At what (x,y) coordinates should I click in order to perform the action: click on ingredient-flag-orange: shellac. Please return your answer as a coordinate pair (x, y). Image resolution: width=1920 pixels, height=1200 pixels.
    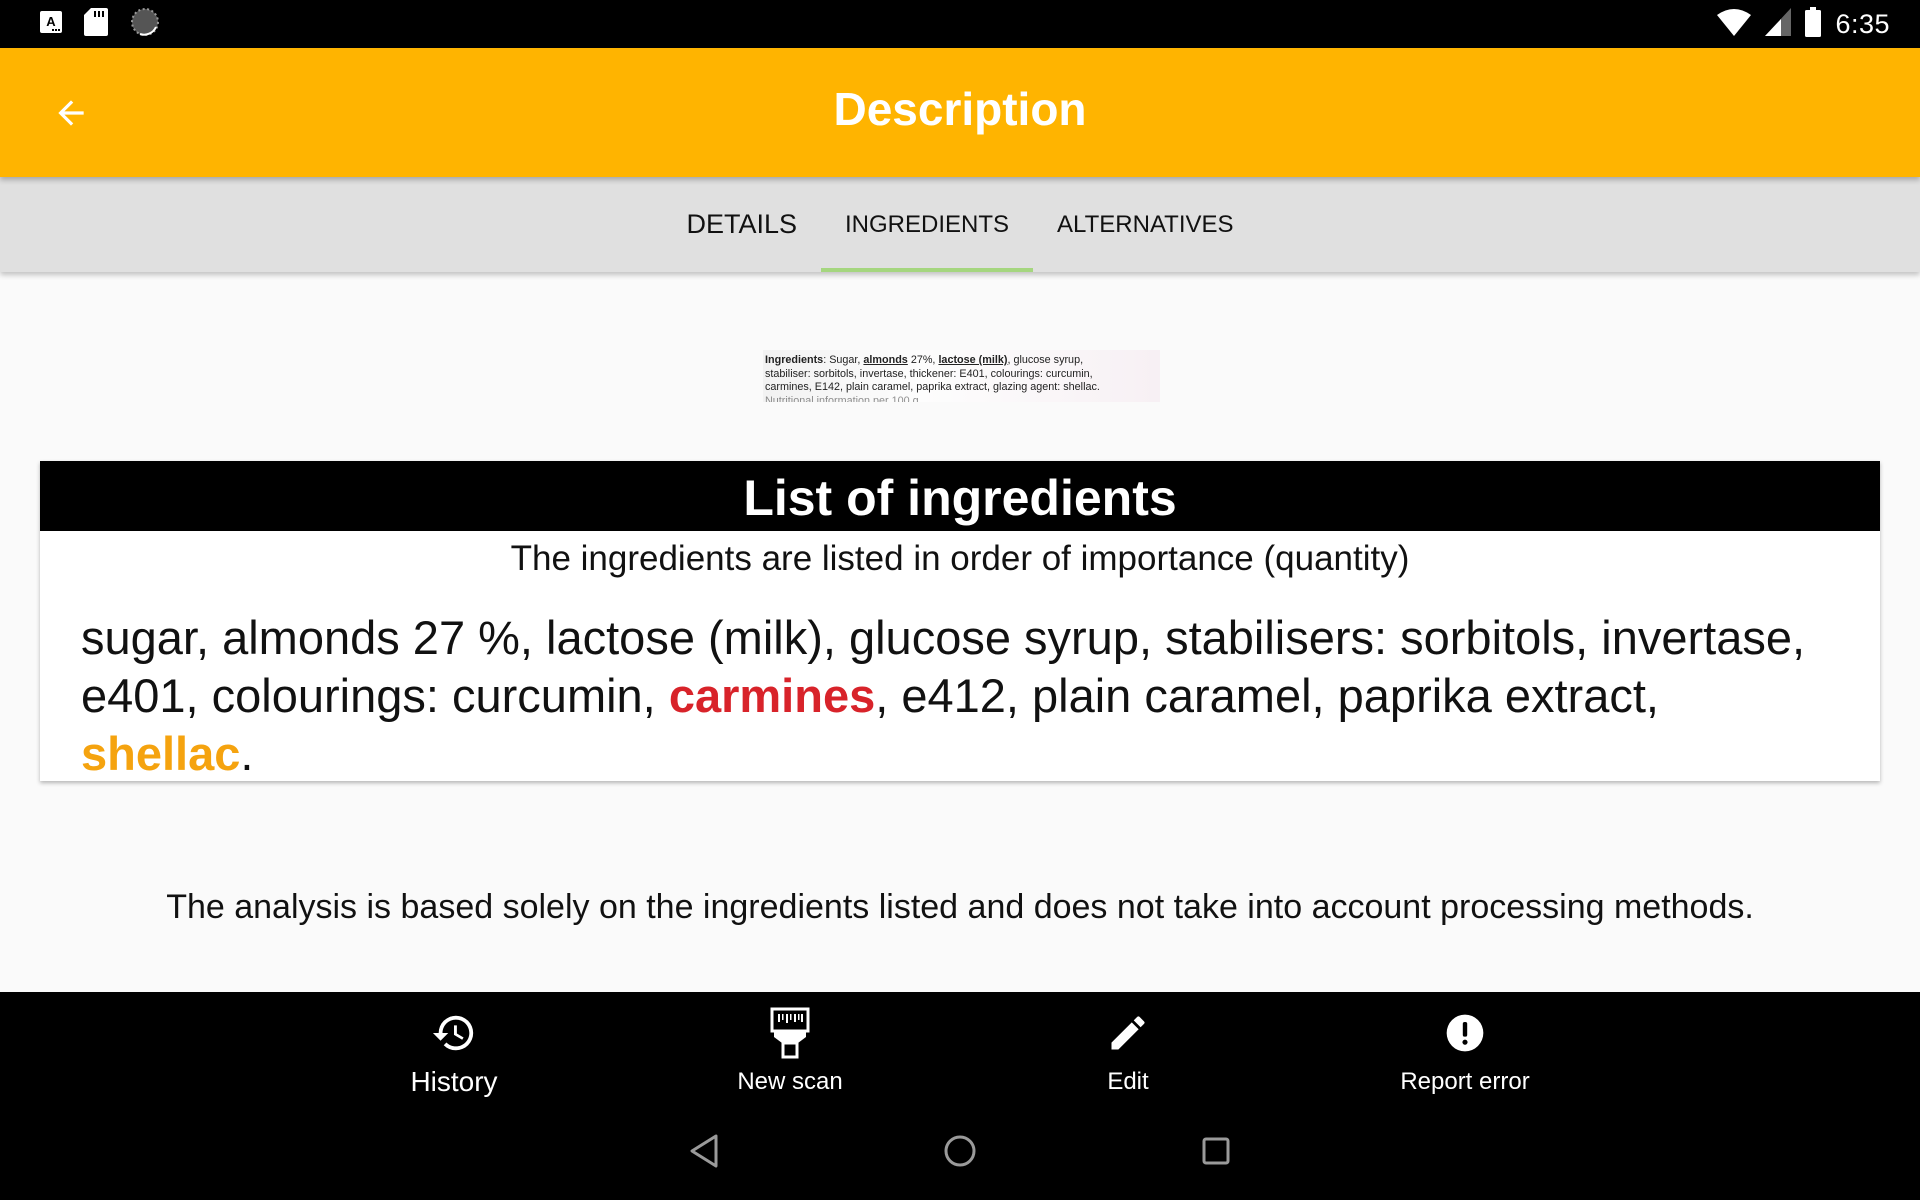
    Looking at the image, I should click on (160, 753).